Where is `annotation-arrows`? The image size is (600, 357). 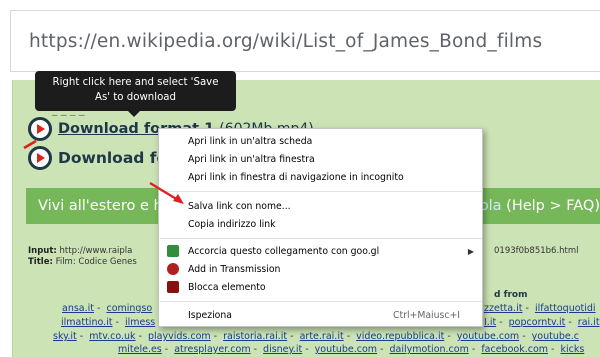 annotation-arrows is located at coordinates (103, 171).